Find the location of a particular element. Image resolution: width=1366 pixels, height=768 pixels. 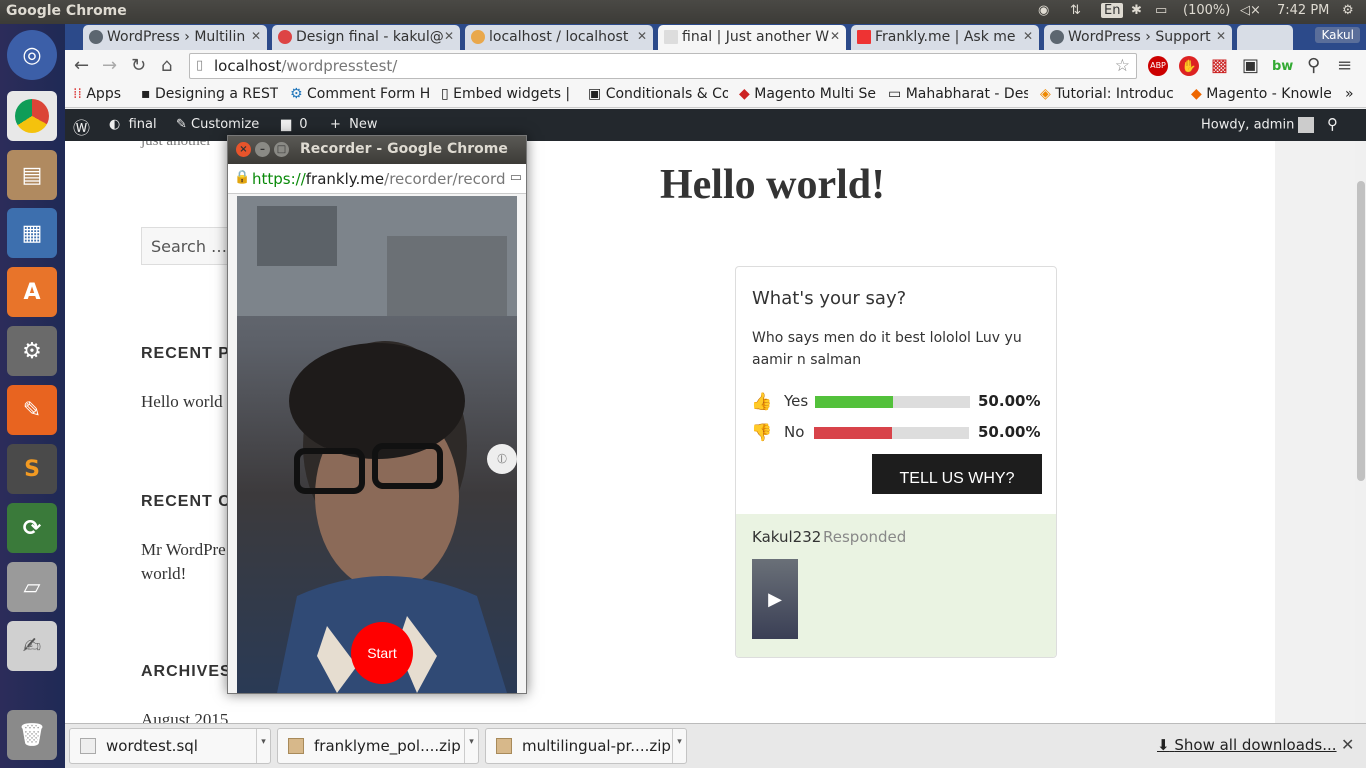

sublime-text-icon: S is located at coordinates (32, 469).